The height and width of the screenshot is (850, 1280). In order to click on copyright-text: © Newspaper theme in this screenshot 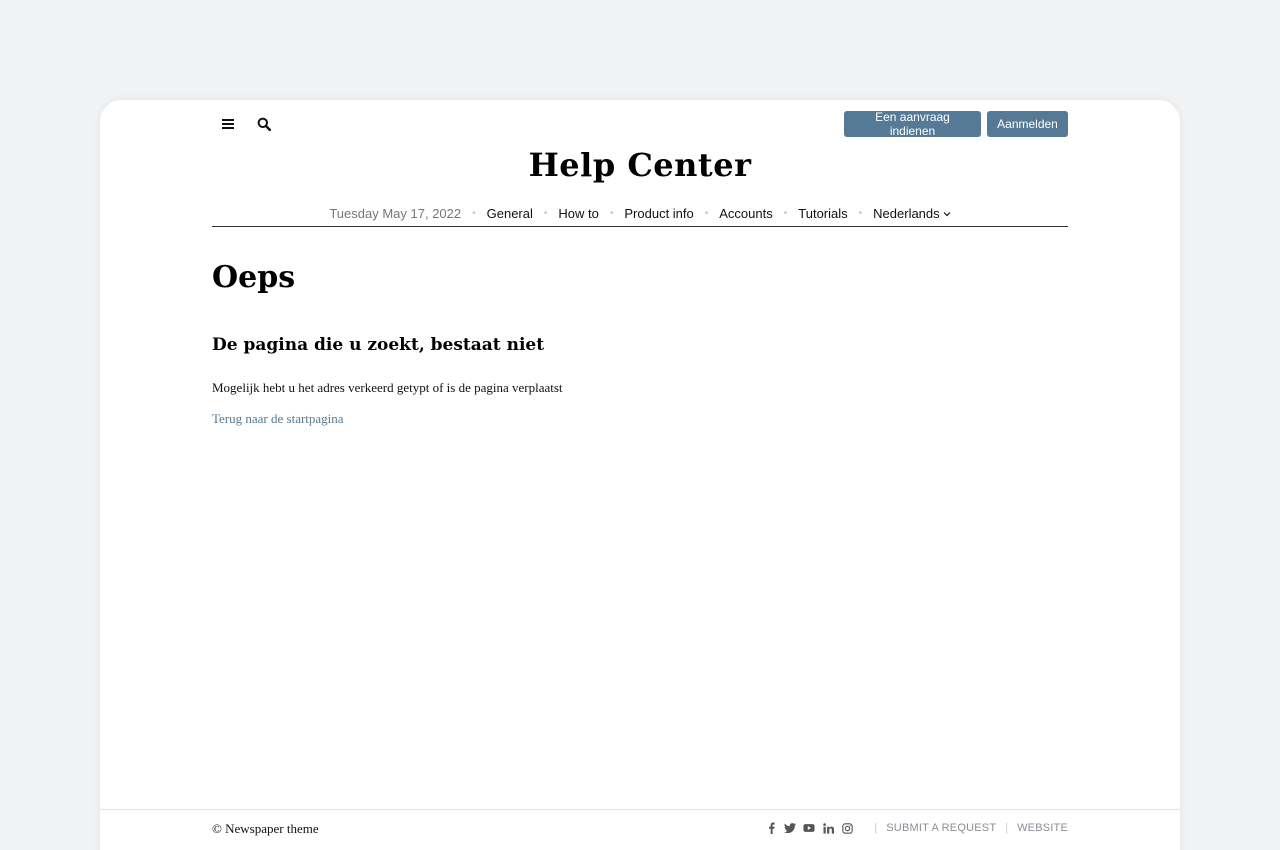, I will do `click(265, 828)`.